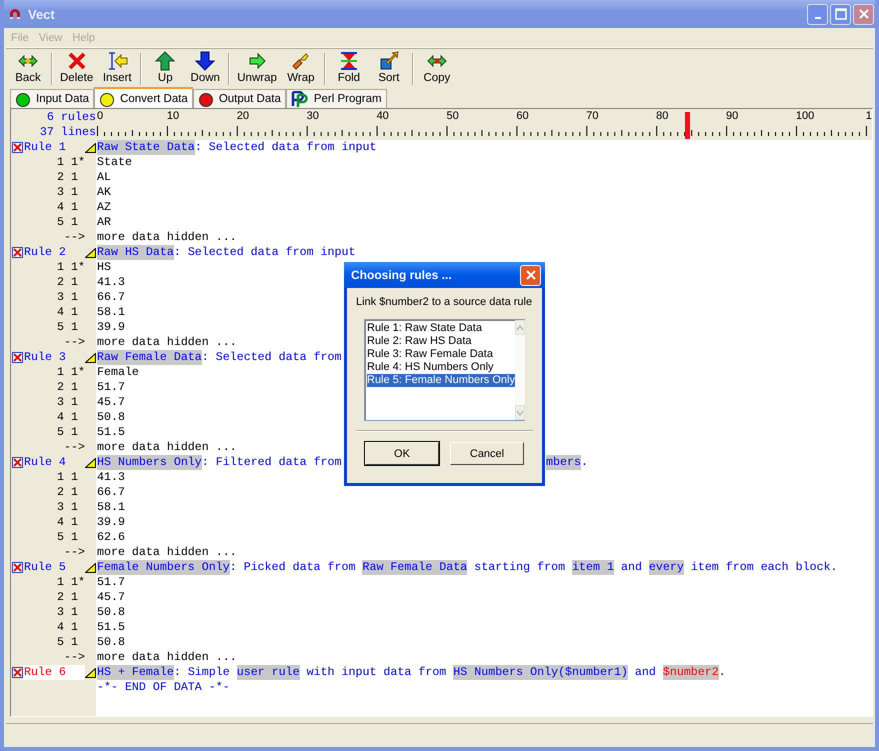 The height and width of the screenshot is (751, 879). What do you see at coordinates (436, 69) in the screenshot?
I see `toolbar-button: Copy` at bounding box center [436, 69].